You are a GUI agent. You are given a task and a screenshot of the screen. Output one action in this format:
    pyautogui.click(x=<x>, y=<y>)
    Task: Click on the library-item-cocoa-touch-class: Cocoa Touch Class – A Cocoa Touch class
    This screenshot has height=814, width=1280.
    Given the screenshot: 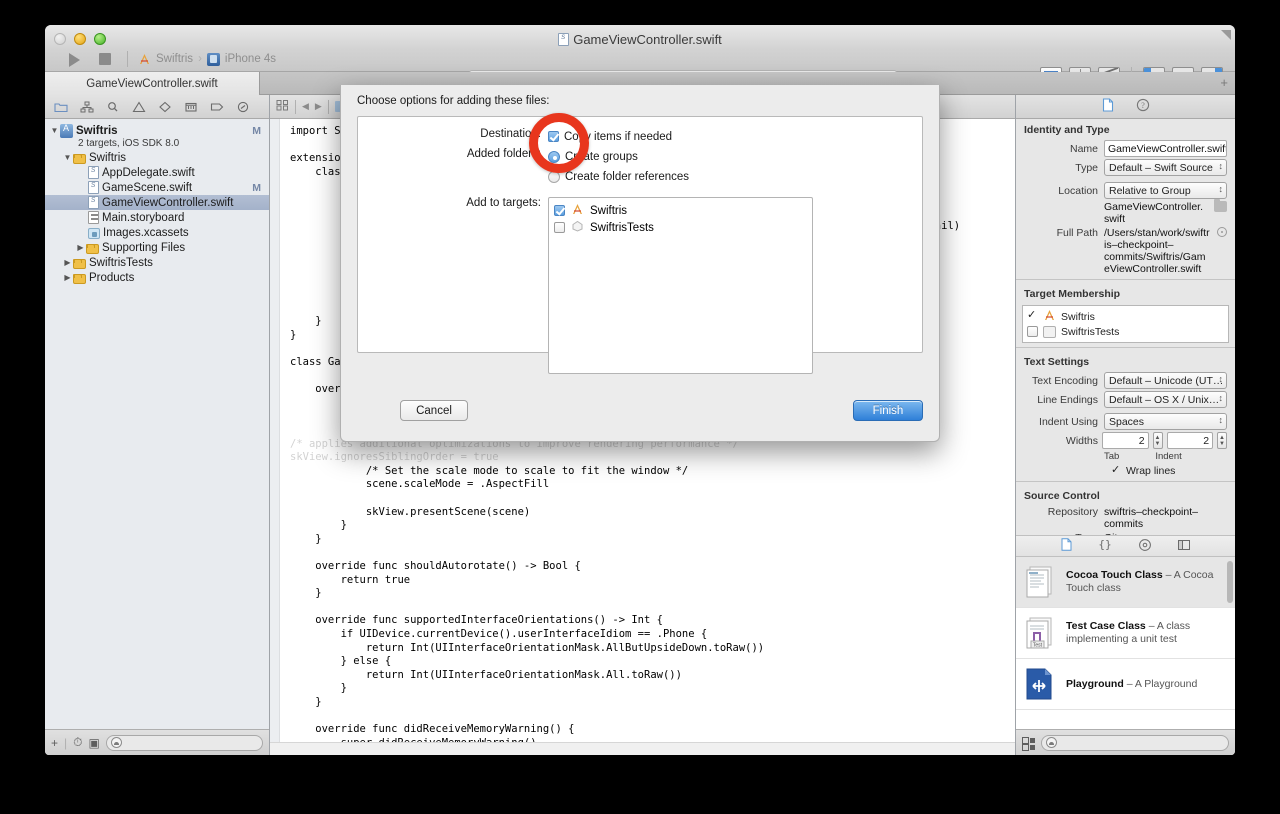 What is the action you would take?
    pyautogui.click(x=1125, y=582)
    